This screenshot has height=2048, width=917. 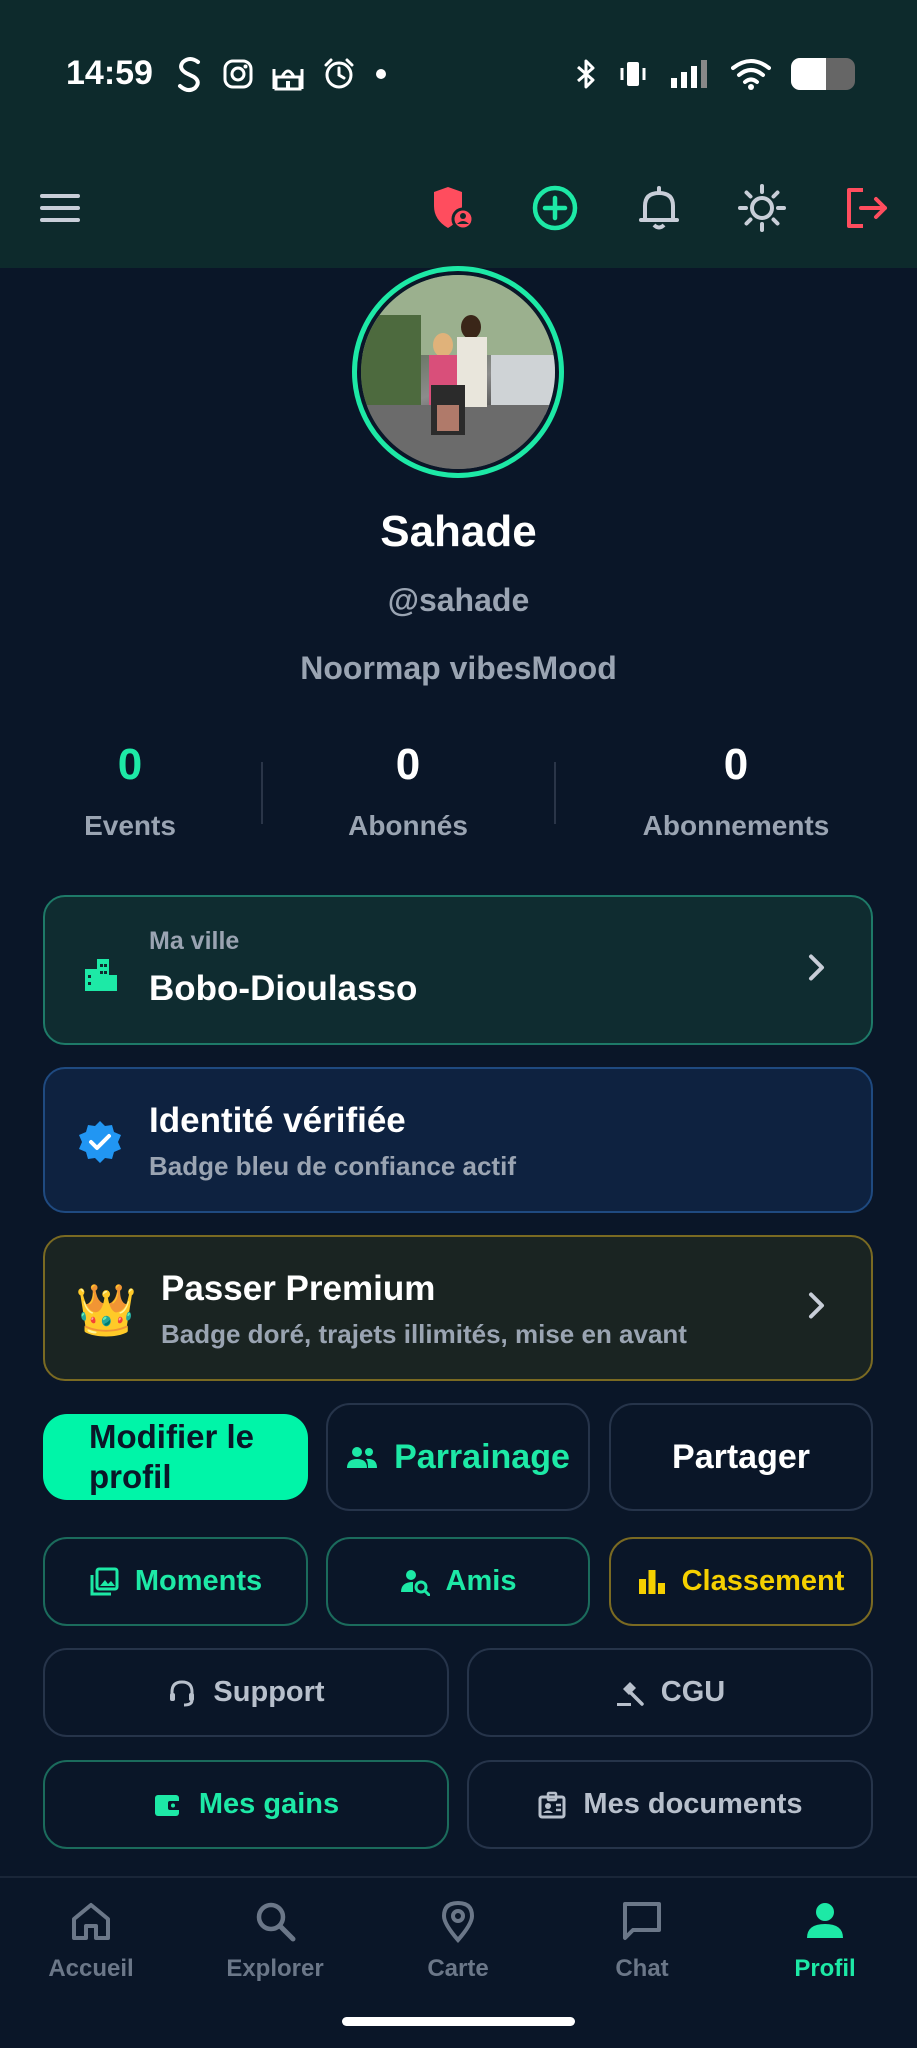 What do you see at coordinates (104, 1581) in the screenshot?
I see `photo-library-icon` at bounding box center [104, 1581].